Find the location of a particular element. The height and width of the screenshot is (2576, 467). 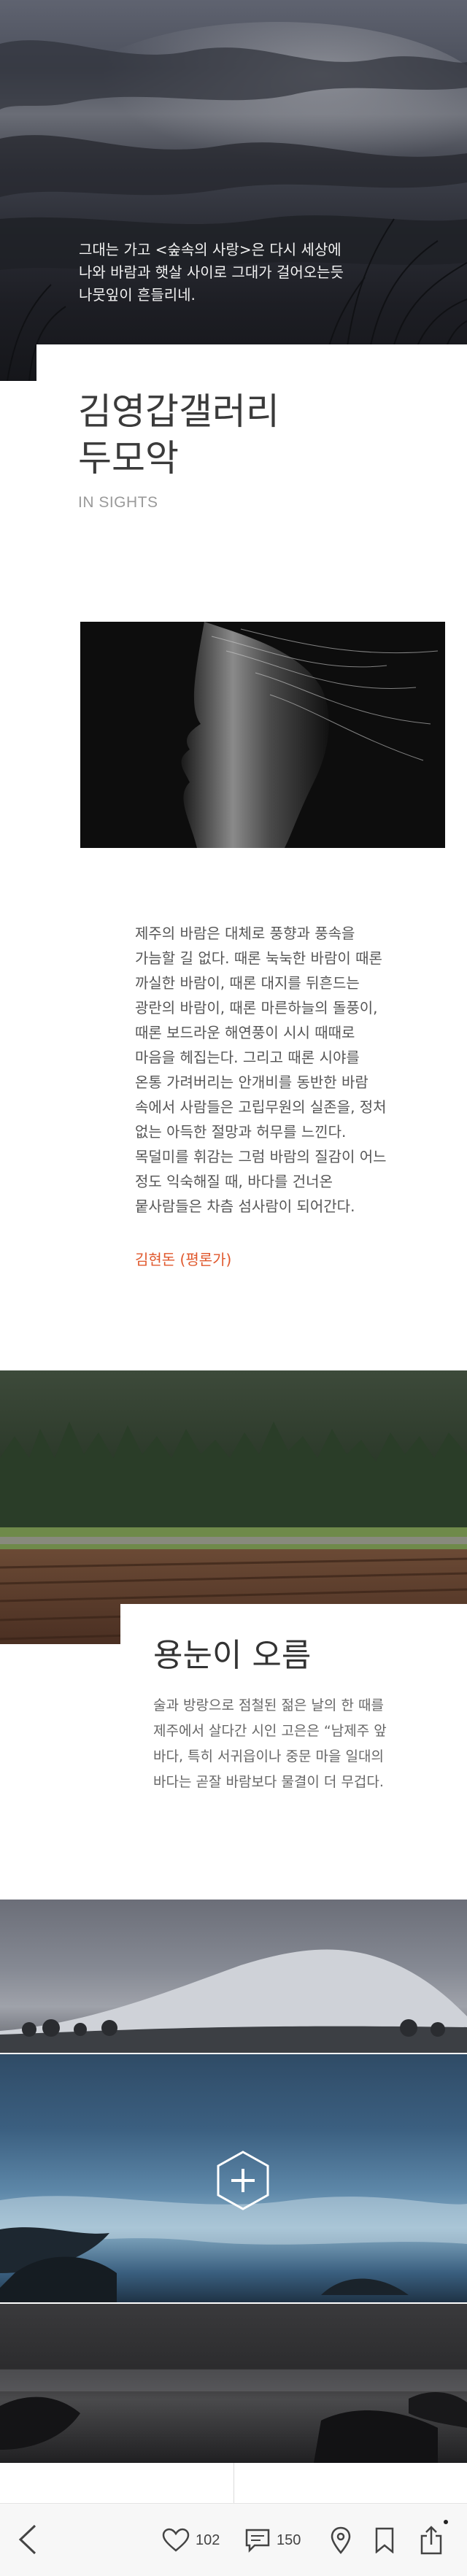

essay-line: 속에서 사람들은 고립무원의 실존을, 정처 is located at coordinates (261, 1107).